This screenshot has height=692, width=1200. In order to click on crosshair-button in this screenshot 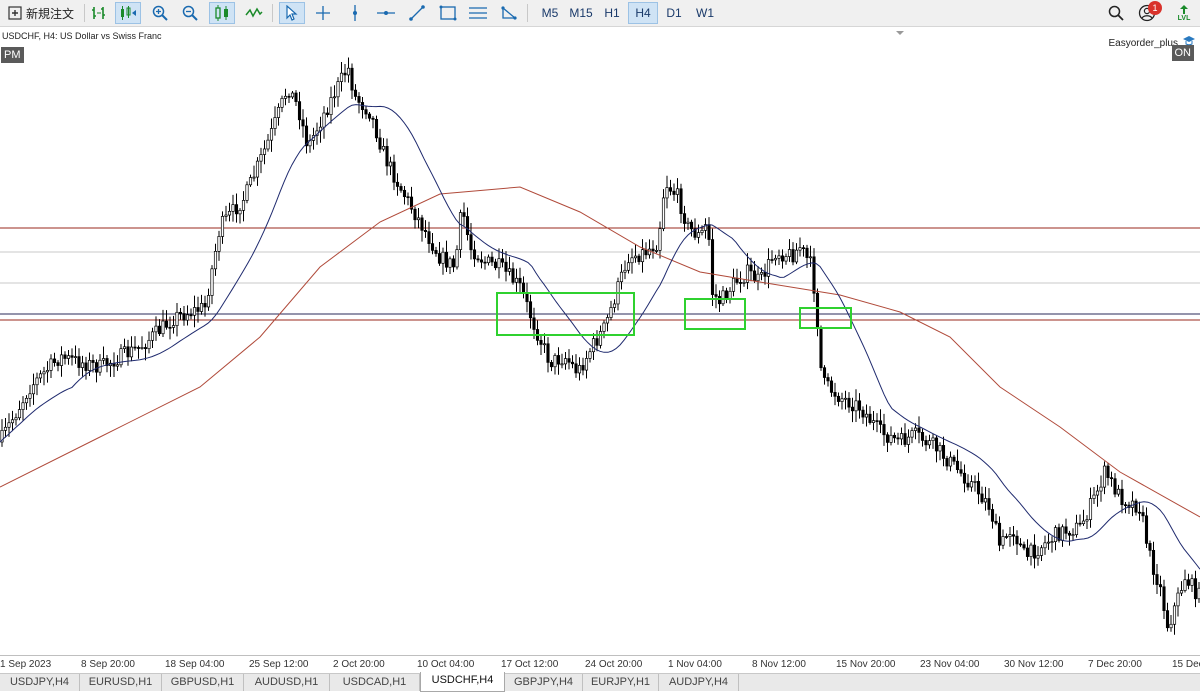, I will do `click(323, 13)`.